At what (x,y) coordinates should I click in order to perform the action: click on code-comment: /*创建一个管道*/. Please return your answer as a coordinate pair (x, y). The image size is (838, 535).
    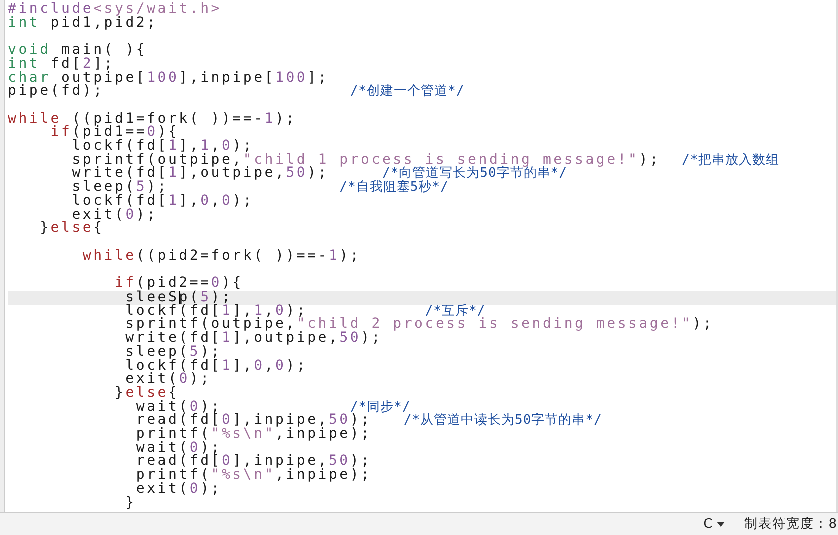
    Looking at the image, I should click on (407, 92).